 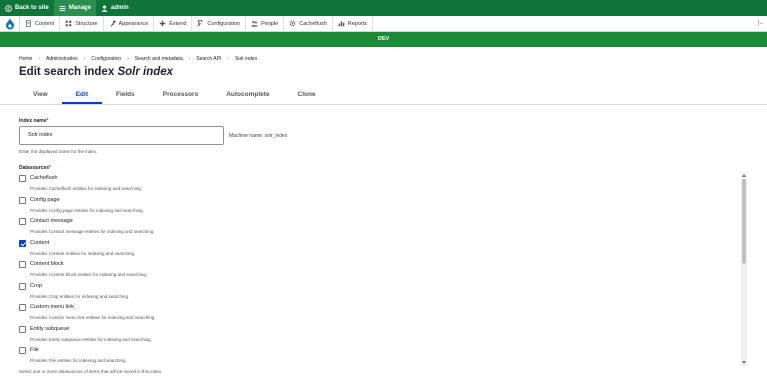 I want to click on tray-item-reports: Reports, so click(x=353, y=23).